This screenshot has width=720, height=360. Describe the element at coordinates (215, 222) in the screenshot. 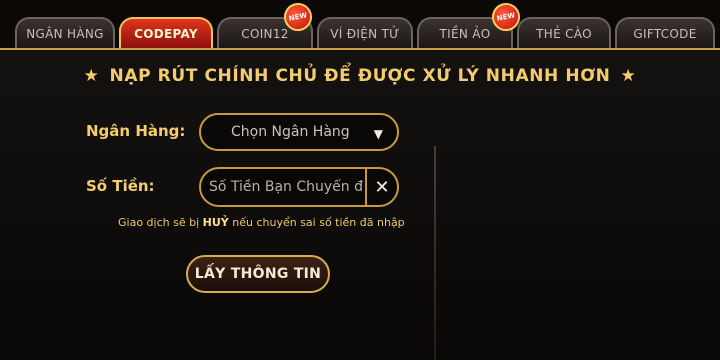

I see `note-emphasis: HUỶ` at that location.